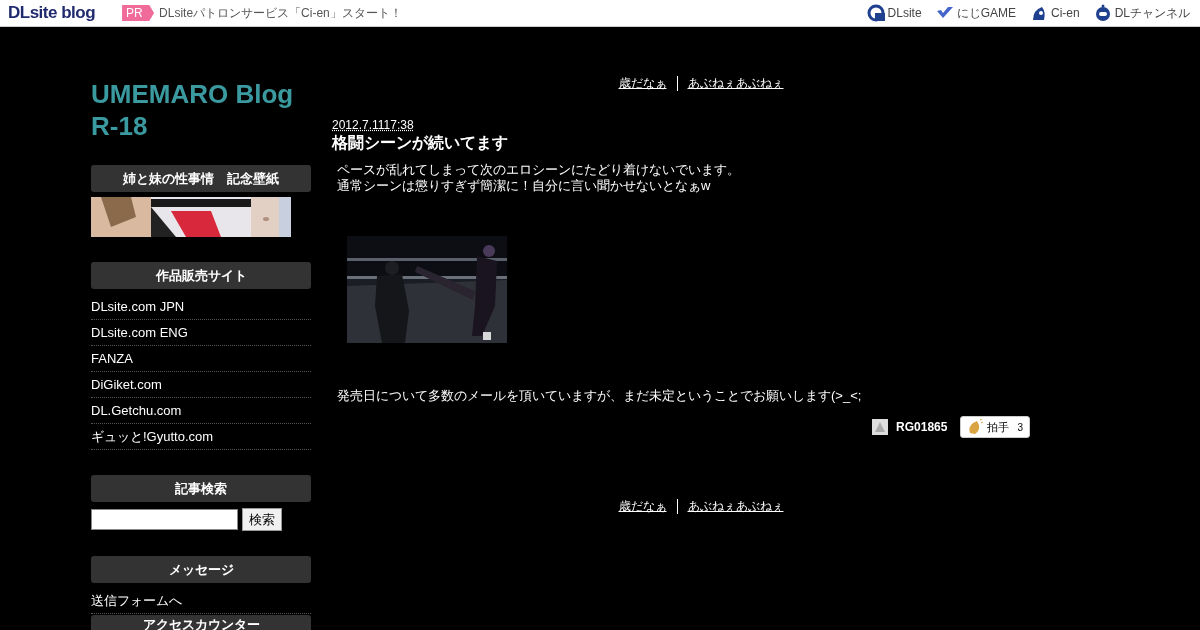  What do you see at coordinates (524, 186) in the screenshot?
I see `post-text: 通常シーンは懲りすぎず簡潔に！自分に言い聞かせないとなぁw` at bounding box center [524, 186].